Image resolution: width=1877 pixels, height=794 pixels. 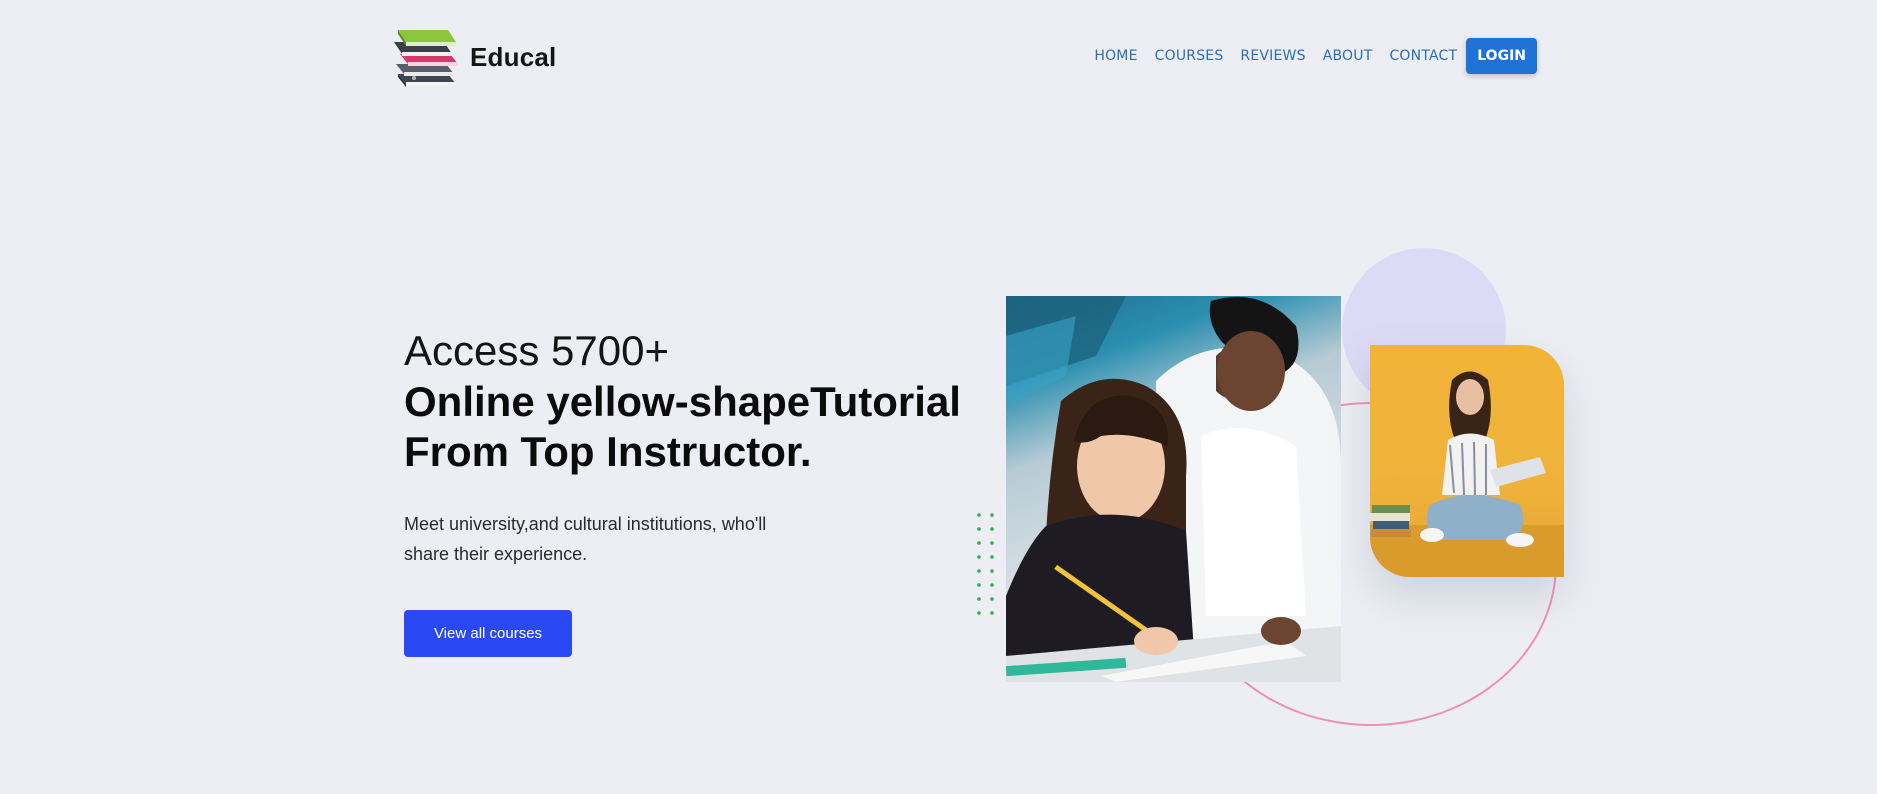 What do you see at coordinates (513, 56) in the screenshot?
I see `brand-name: Educal` at bounding box center [513, 56].